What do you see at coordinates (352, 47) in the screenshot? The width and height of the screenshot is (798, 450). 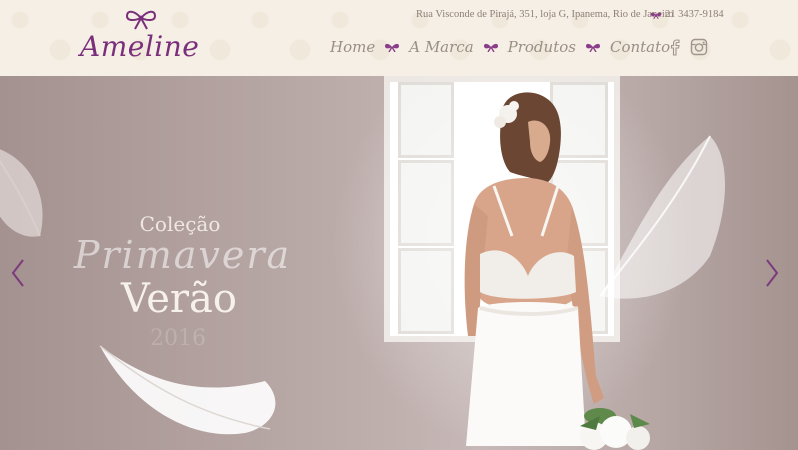 I see `nav-home: Home` at bounding box center [352, 47].